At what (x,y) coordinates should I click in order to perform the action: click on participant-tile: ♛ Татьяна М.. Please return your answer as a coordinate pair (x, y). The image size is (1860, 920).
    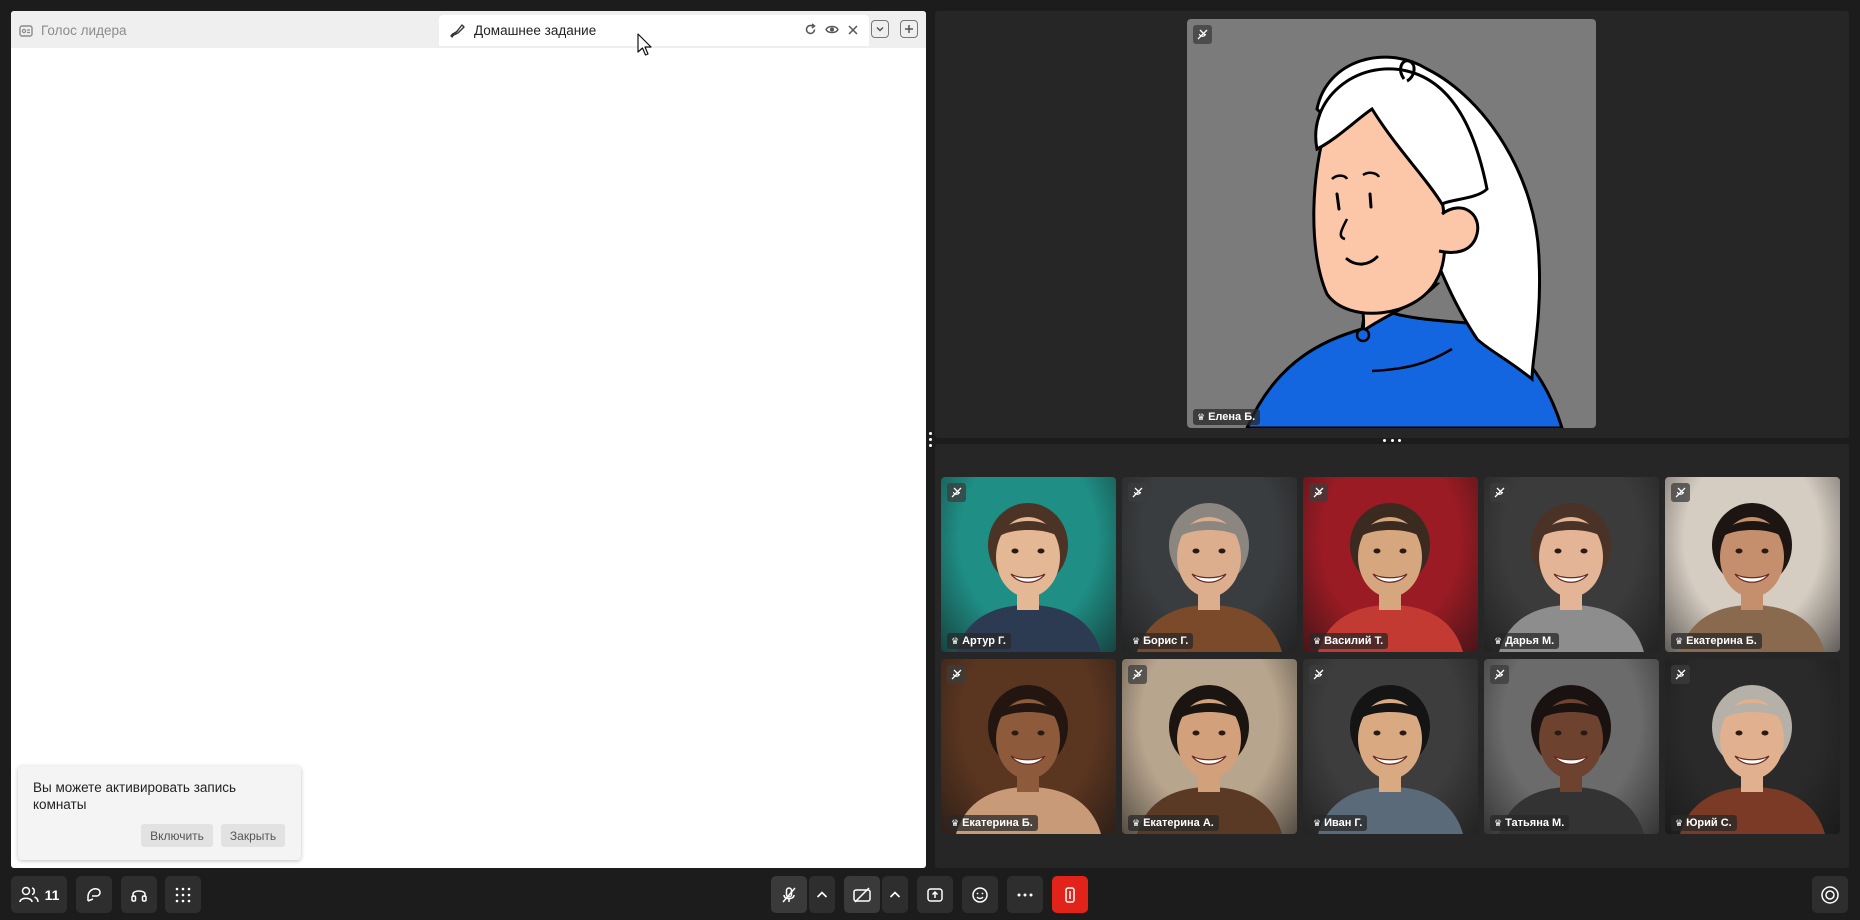
    Looking at the image, I should click on (1571, 746).